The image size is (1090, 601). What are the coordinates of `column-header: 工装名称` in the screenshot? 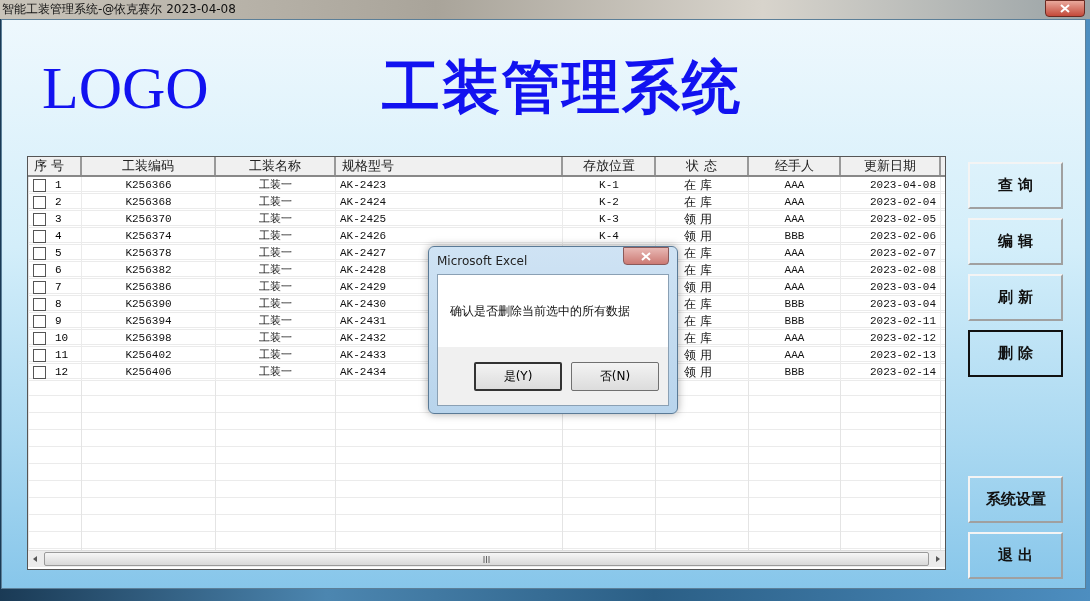 It's located at (276, 166).